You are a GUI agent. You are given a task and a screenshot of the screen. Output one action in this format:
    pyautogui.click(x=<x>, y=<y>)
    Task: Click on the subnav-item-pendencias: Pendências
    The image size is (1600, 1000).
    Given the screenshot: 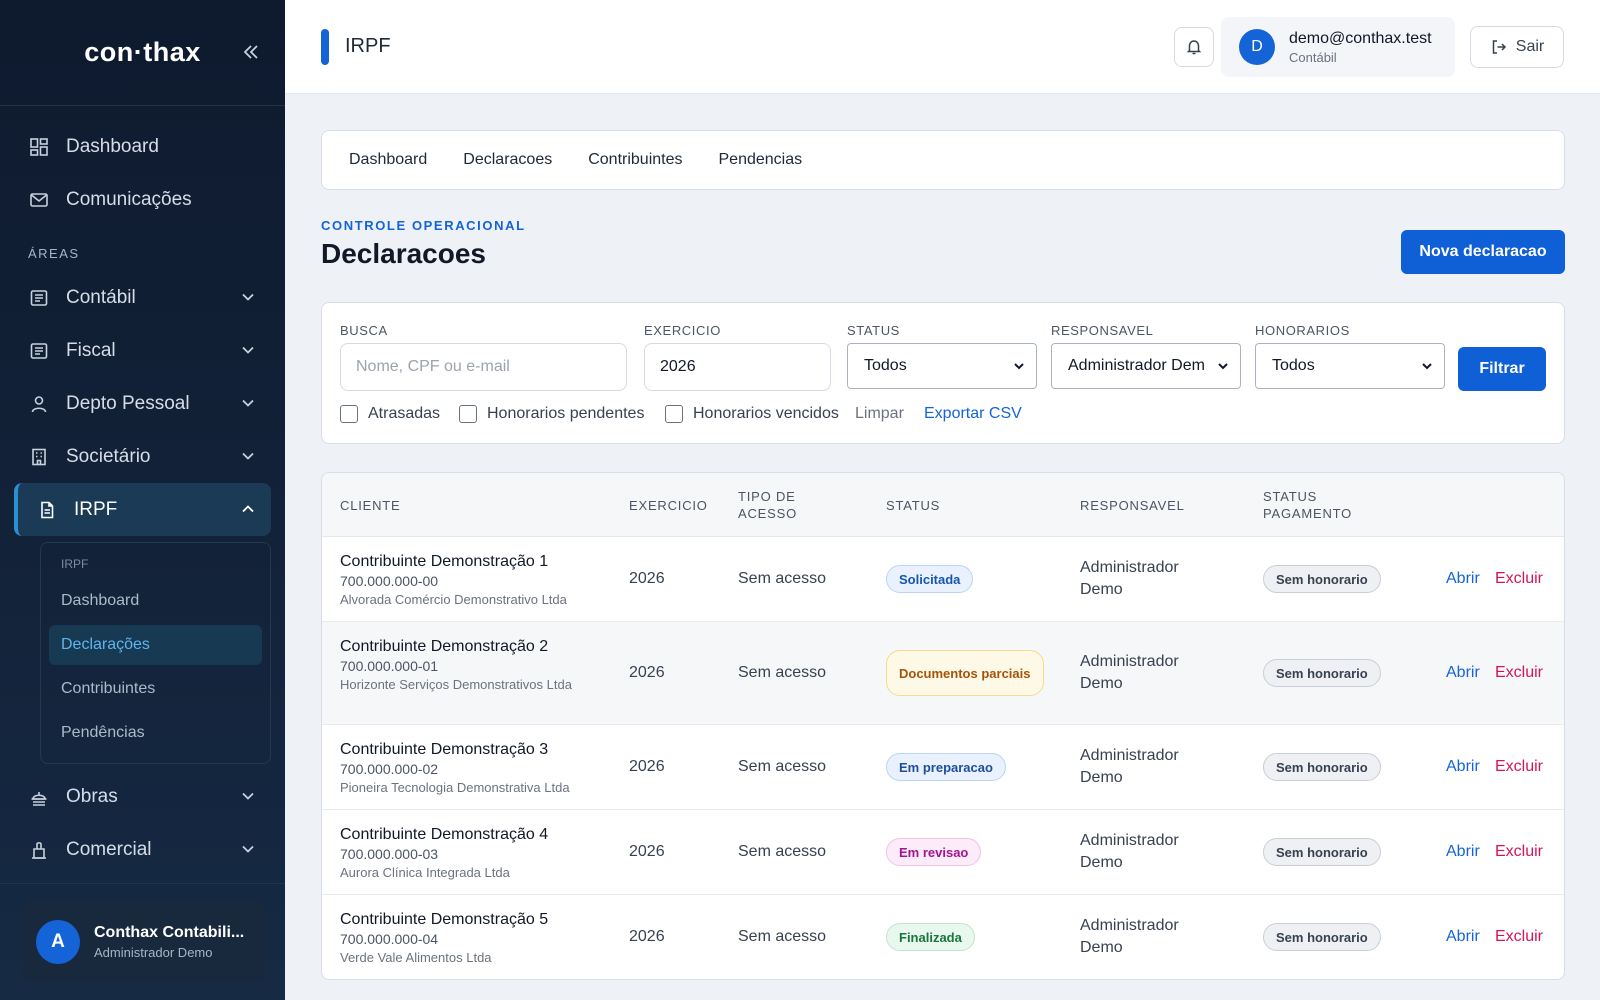 What is the action you would take?
    pyautogui.click(x=155, y=733)
    